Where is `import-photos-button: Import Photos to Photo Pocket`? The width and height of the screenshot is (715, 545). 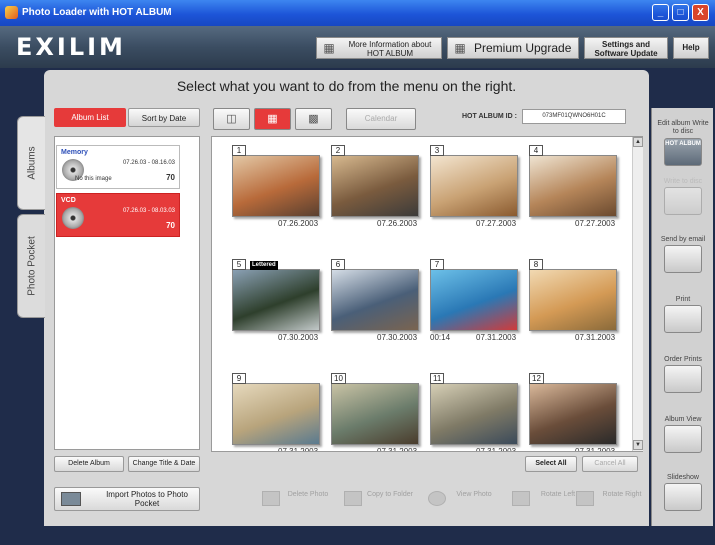
import-photos-button: Import Photos to Photo Pocket is located at coordinates (127, 499).